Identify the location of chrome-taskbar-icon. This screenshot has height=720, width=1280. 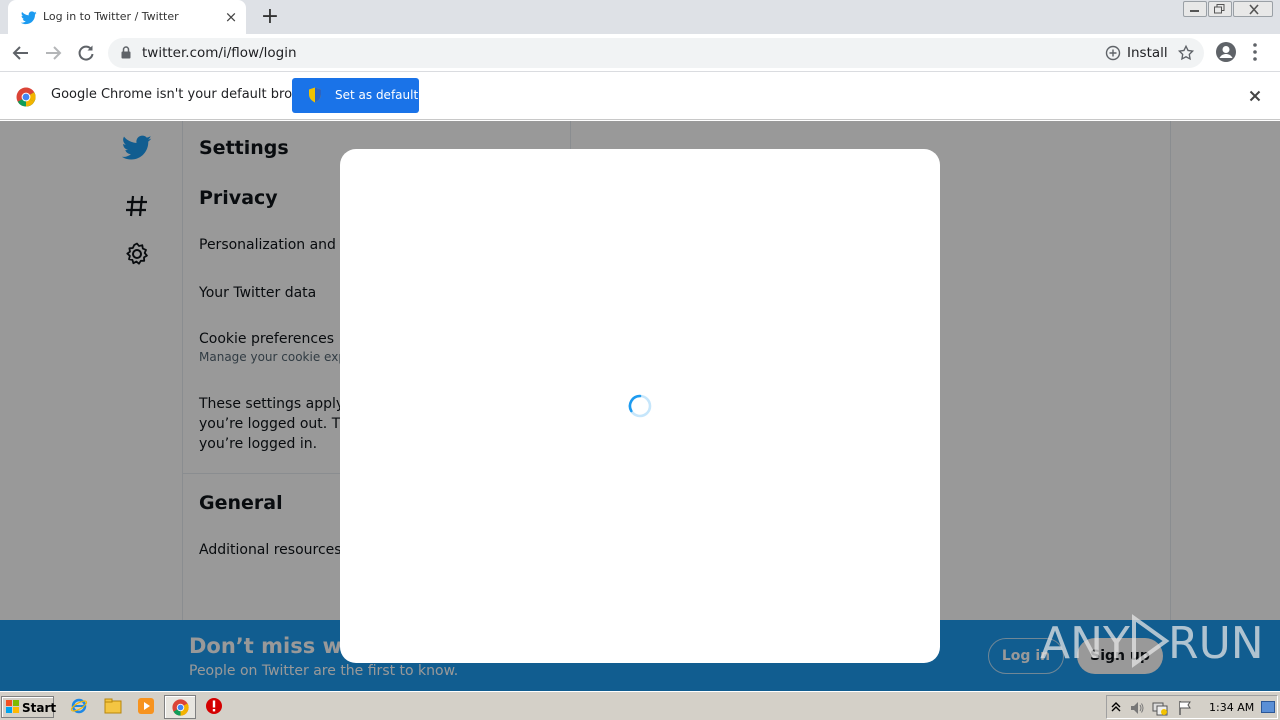
(180, 707).